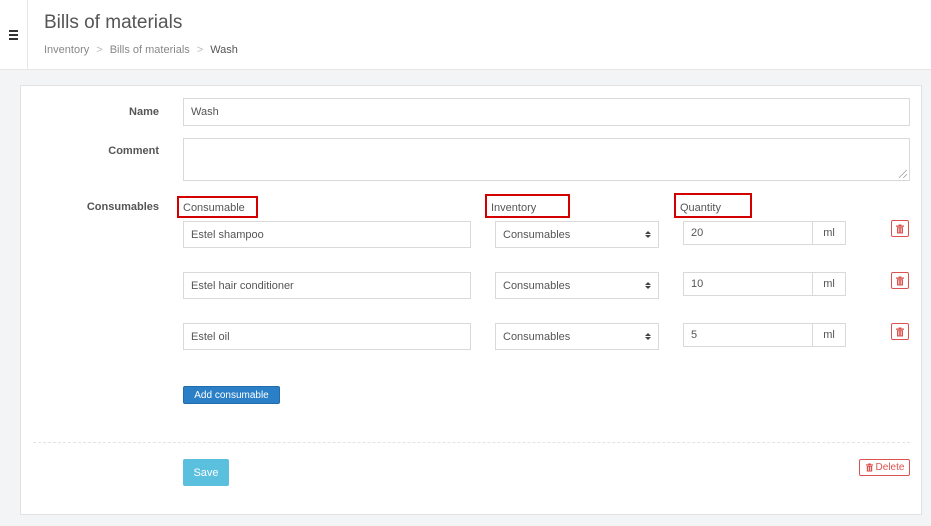  Describe the element at coordinates (747, 233) in the screenshot. I see `quantity-input: 20` at that location.